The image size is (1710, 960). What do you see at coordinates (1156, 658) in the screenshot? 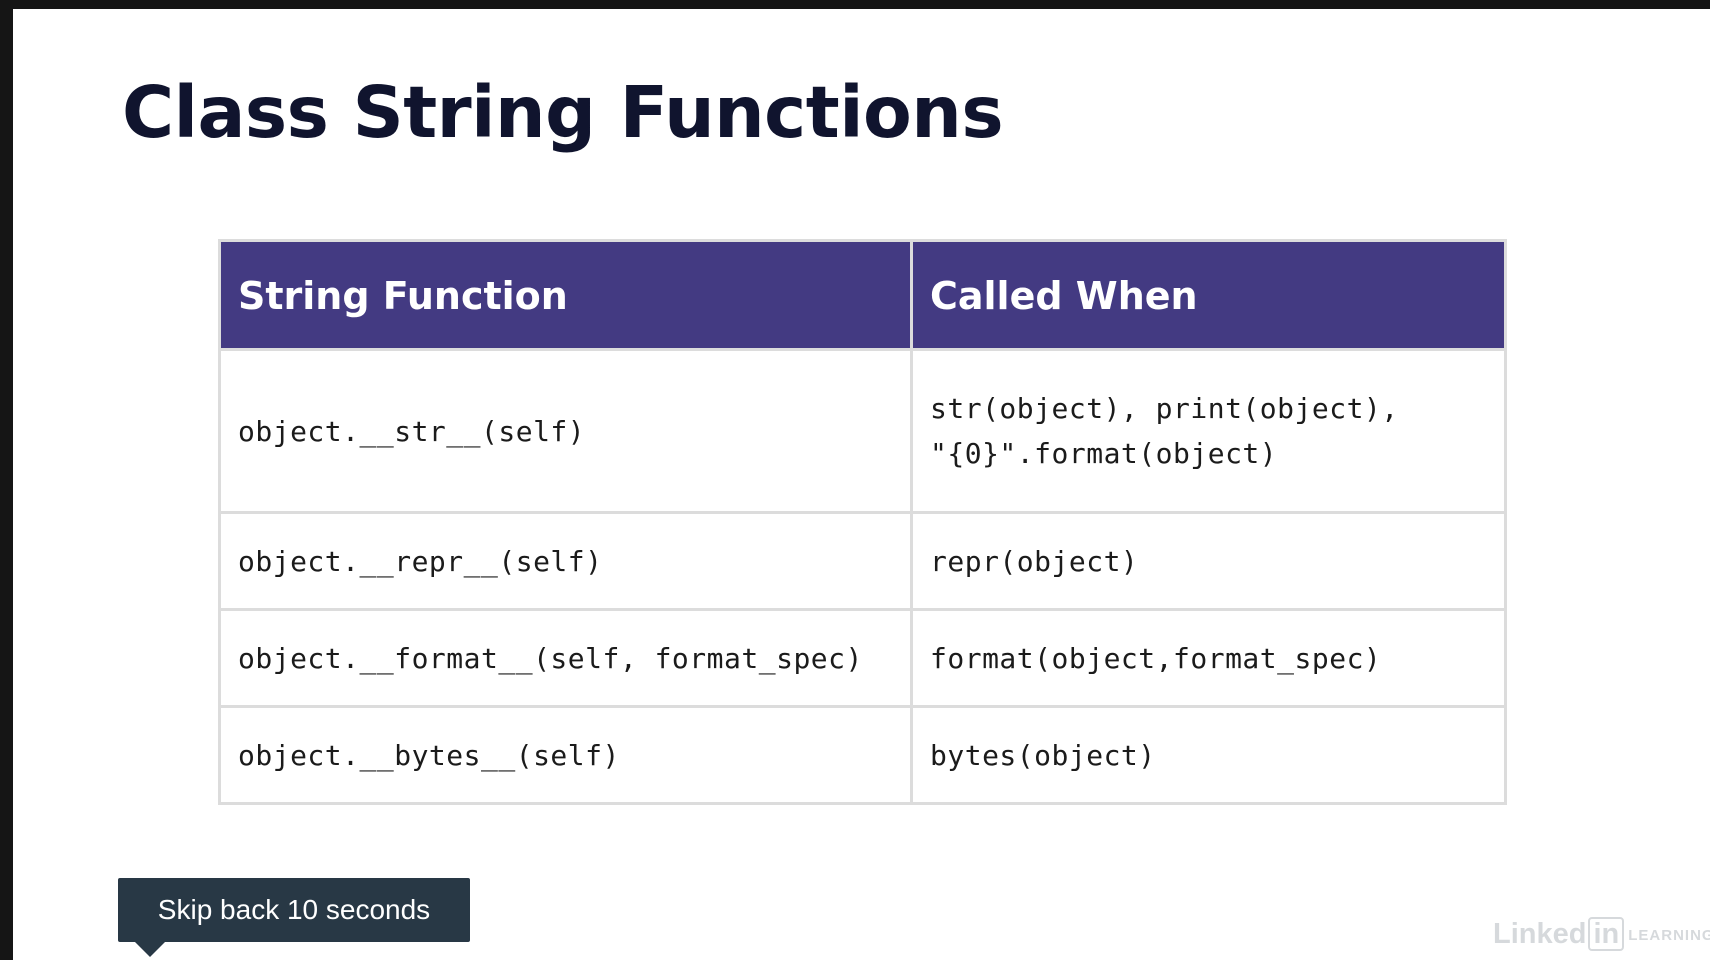
I see `called-when-line: format(object,format_spec)` at bounding box center [1156, 658].